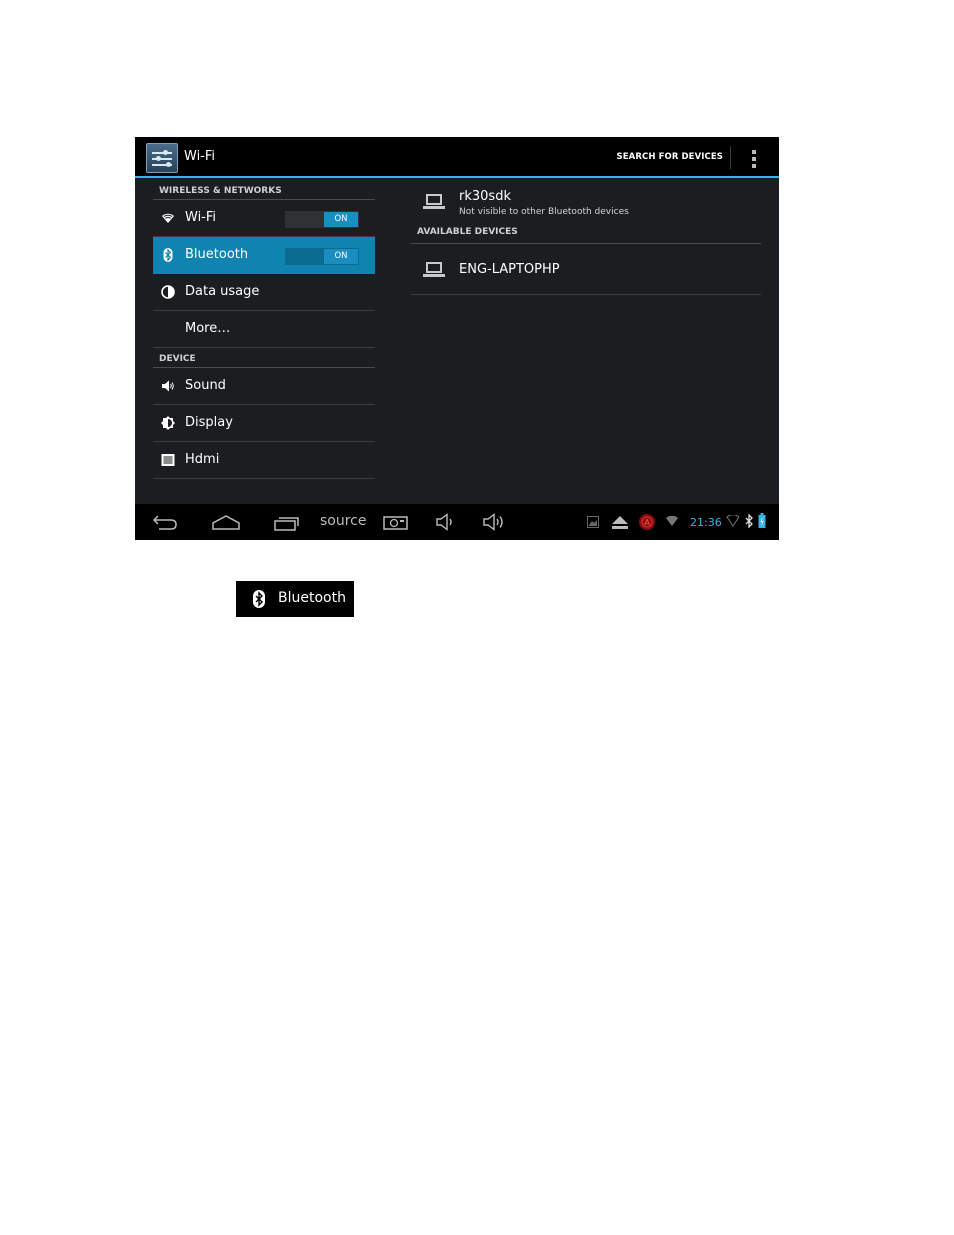 The image size is (954, 1235). Describe the element at coordinates (264, 190) in the screenshot. I see `section-header-wireless: WIRELESS & NETWORKS` at that location.